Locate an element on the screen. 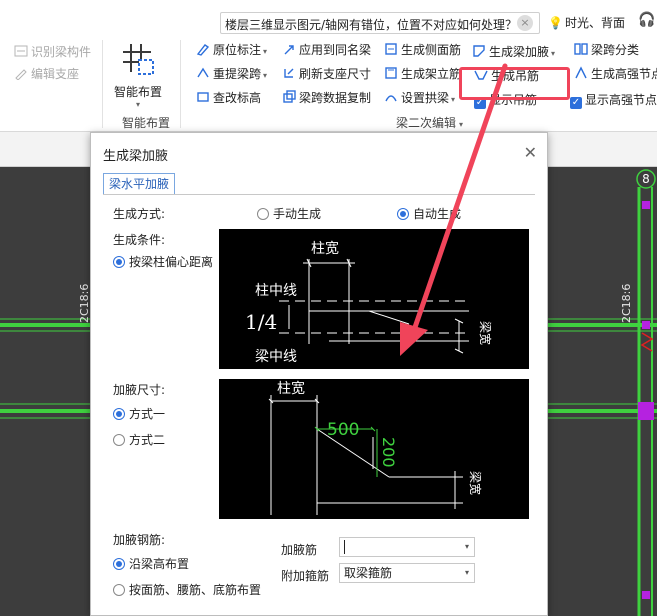  size-label: 加腋尺寸: is located at coordinates (139, 390).